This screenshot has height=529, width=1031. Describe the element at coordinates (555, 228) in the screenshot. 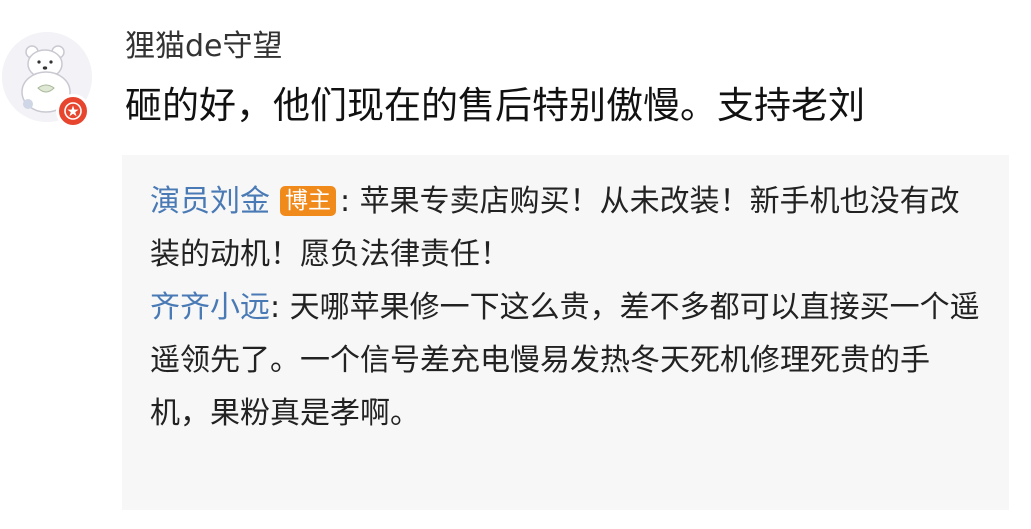

I see `reply-text: 苹果专卖店购买！从未改装！新手机也没有改装的动机！愿负法律责任！` at that location.